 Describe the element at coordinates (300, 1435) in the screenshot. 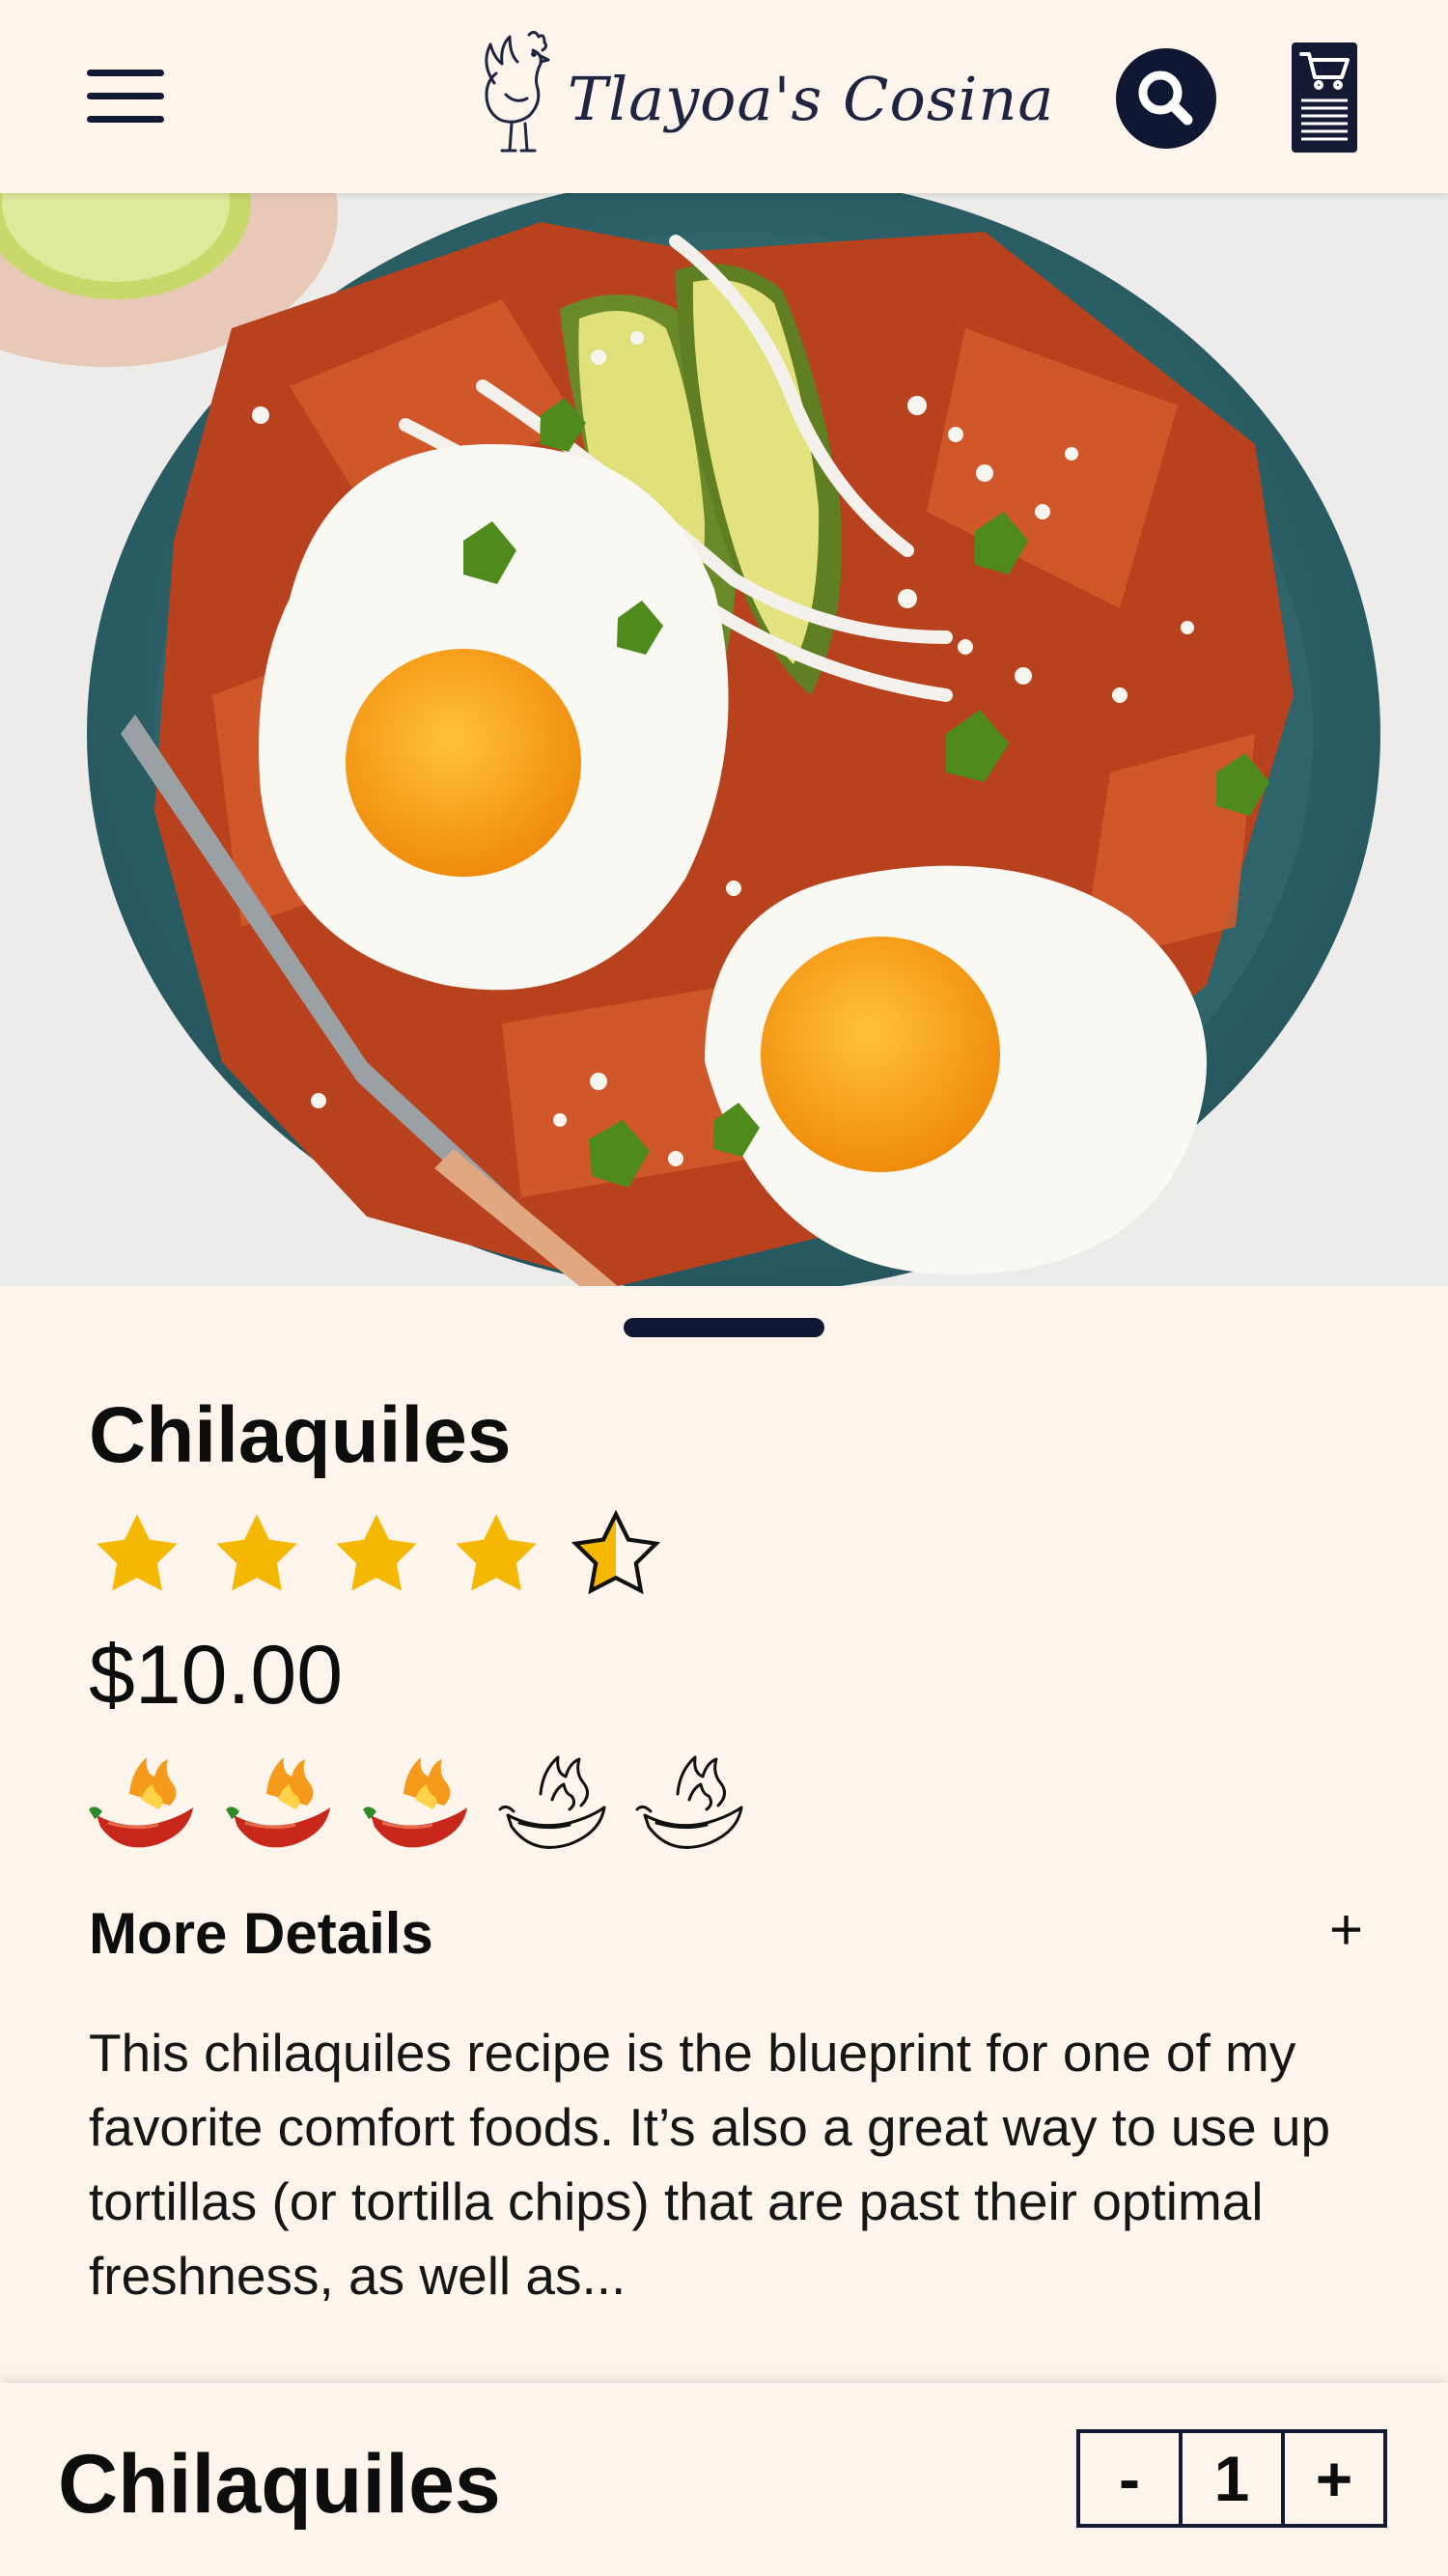

I see `product-title: Chilaquiles` at that location.